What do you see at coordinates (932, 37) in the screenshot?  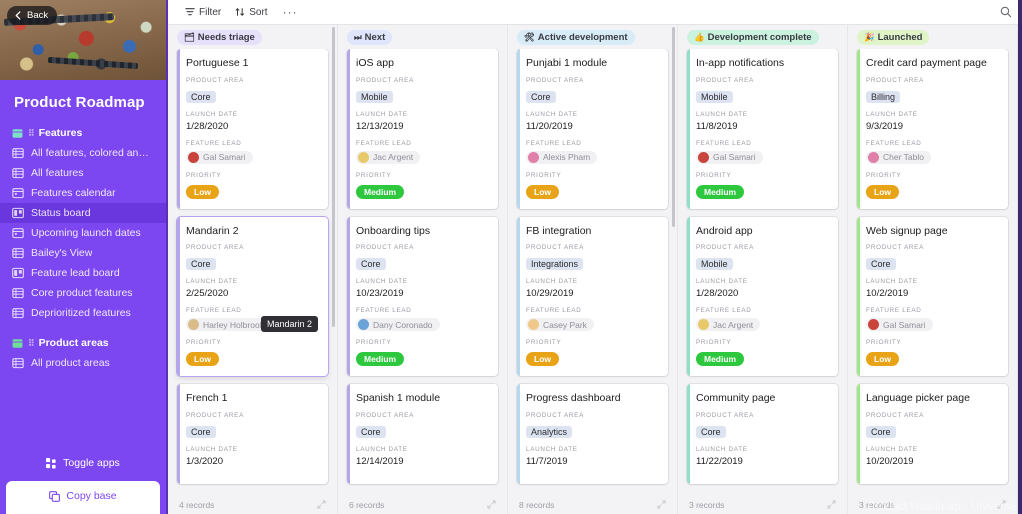 I see `stack-header: 🎉 Launched` at bounding box center [932, 37].